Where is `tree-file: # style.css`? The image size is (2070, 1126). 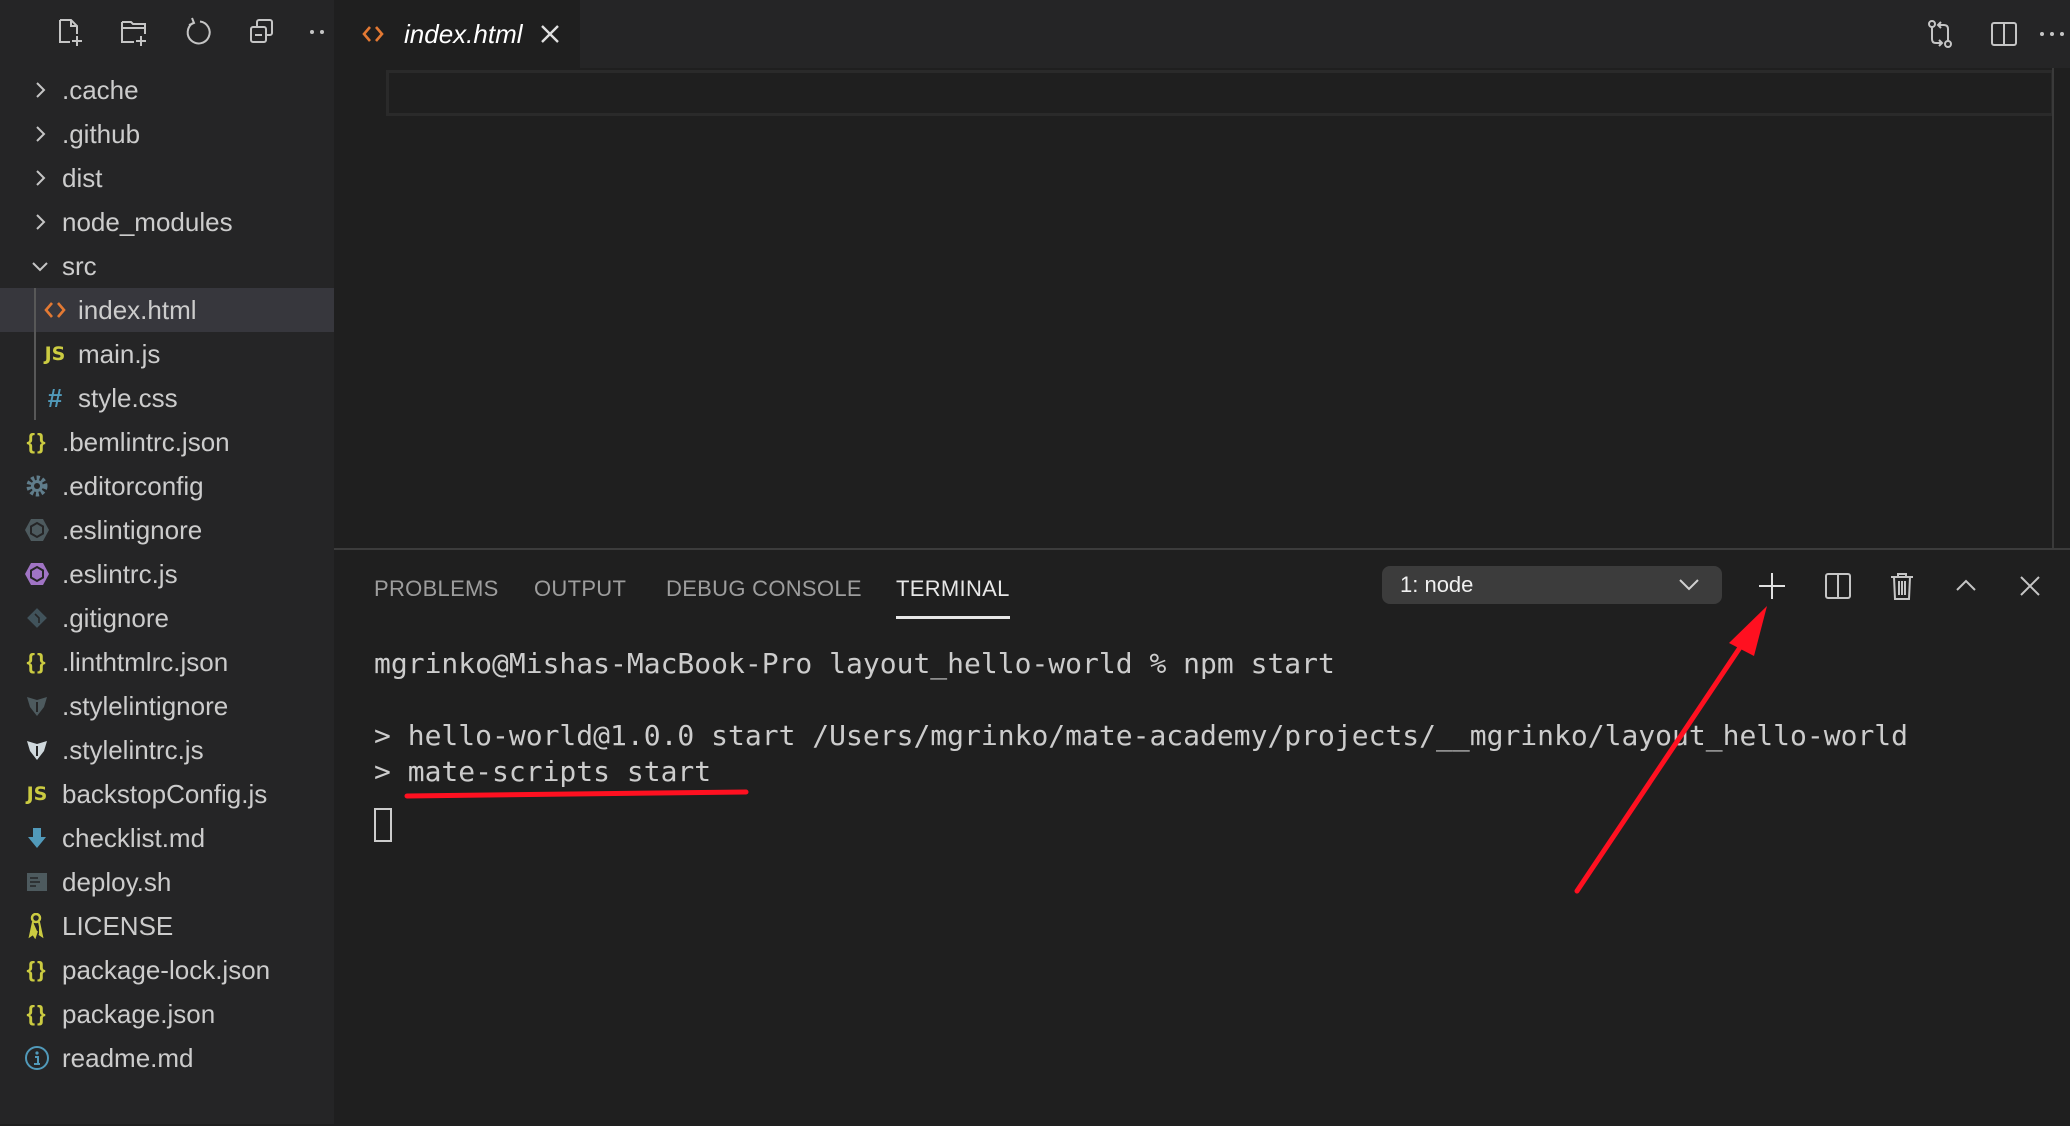 tree-file: # style.css is located at coordinates (167, 398).